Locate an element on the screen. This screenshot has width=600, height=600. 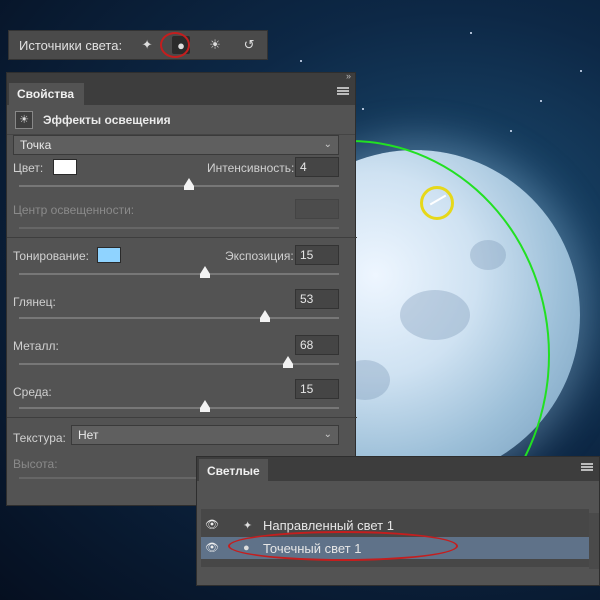
gloss-slider is located at coordinates (179, 316).